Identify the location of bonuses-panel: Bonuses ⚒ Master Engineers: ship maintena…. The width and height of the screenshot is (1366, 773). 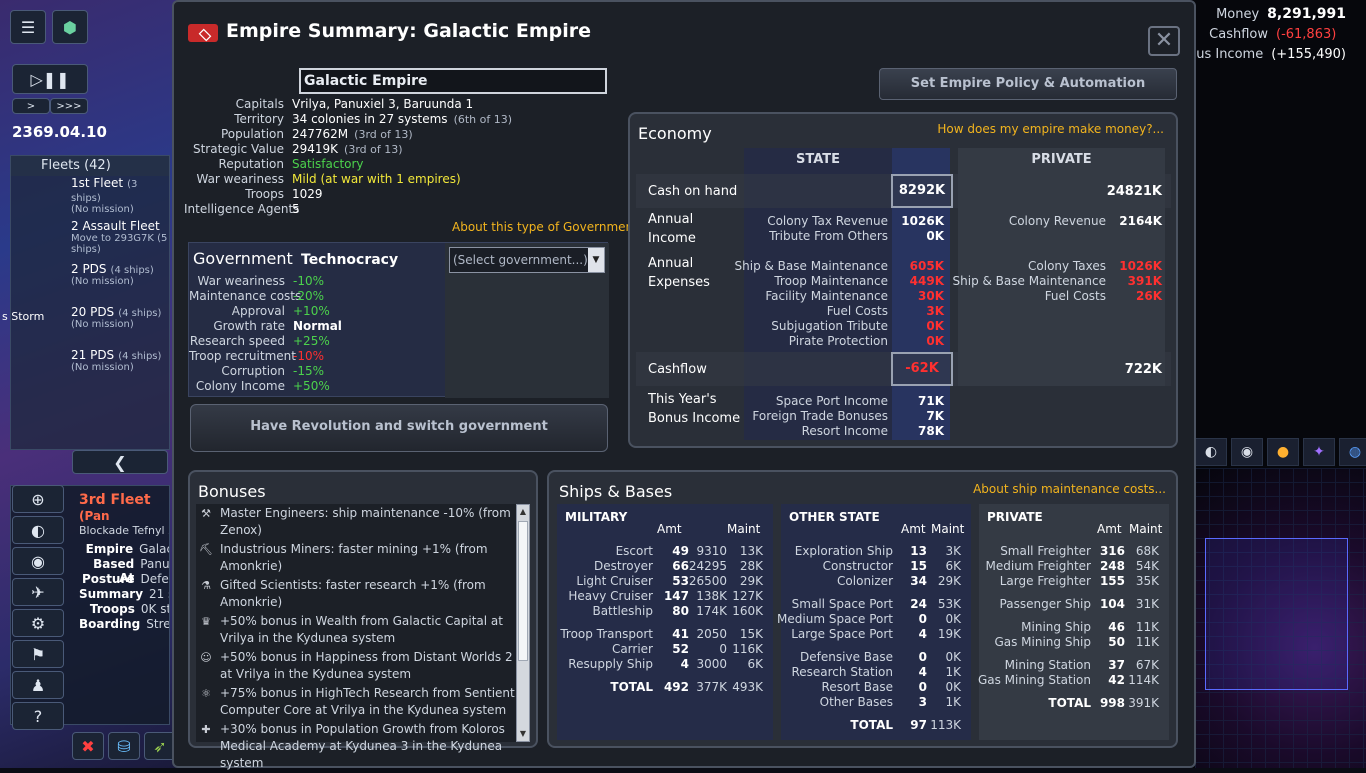
(363, 620).